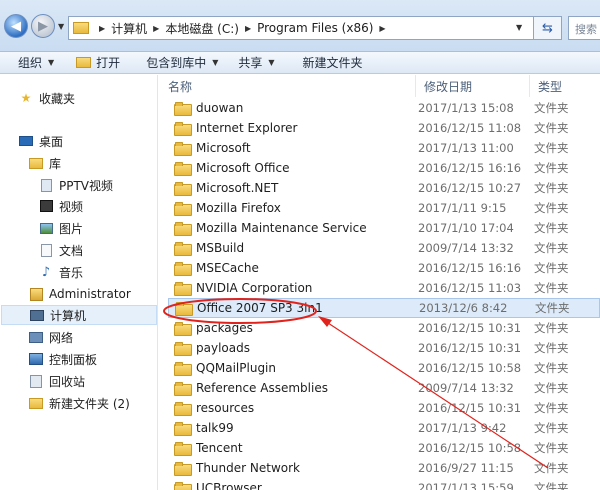 The width and height of the screenshot is (600, 490). Describe the element at coordinates (223, 148) in the screenshot. I see `file-name: Microsoft` at that location.